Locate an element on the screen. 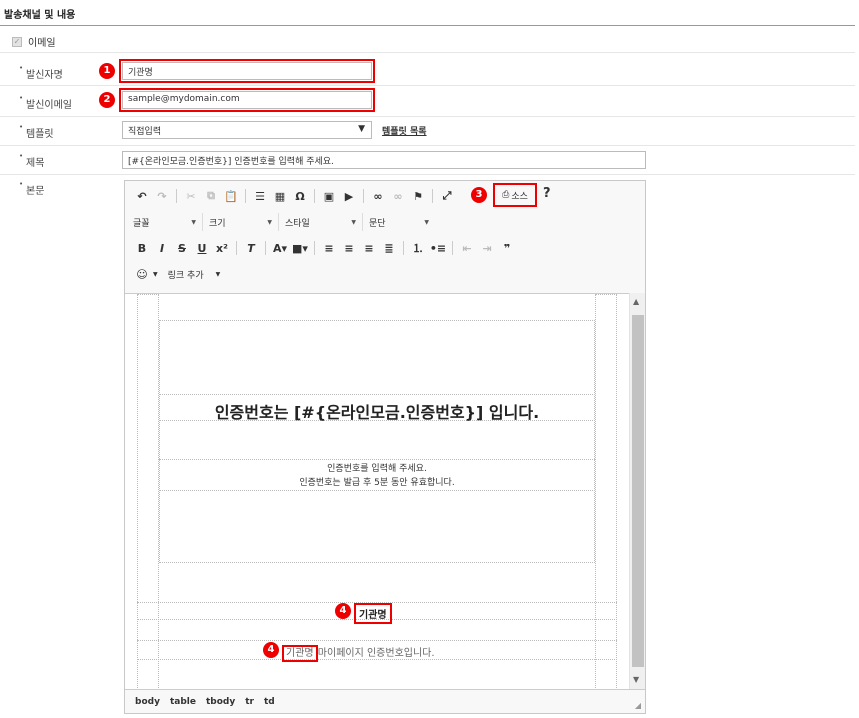 The height and width of the screenshot is (718, 859). sender-name-field: 기관명 is located at coordinates (247, 71).